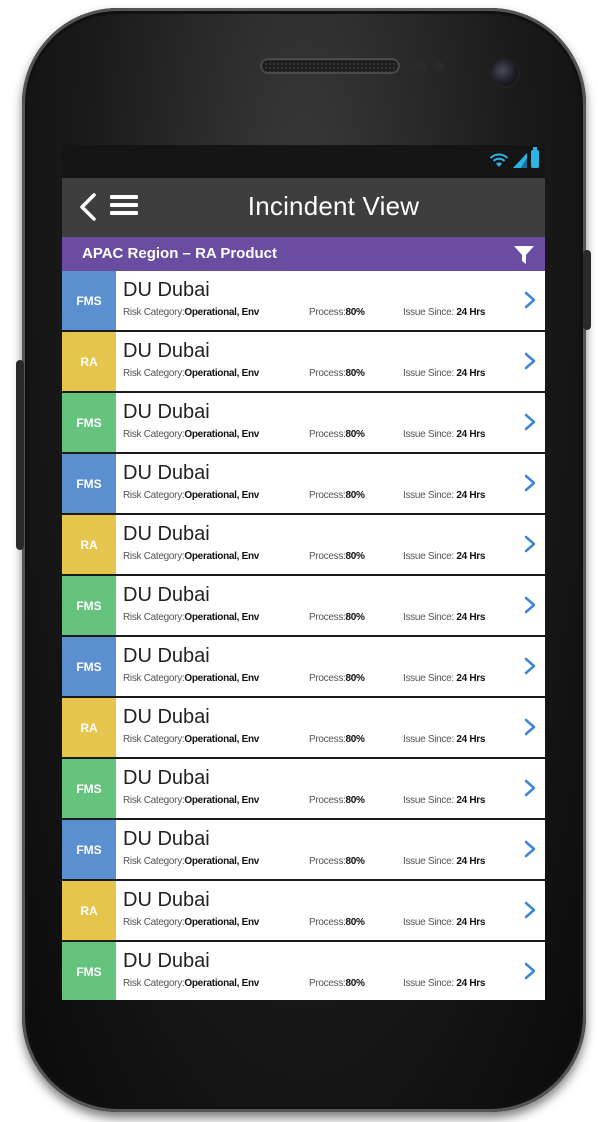 The height and width of the screenshot is (1122, 598). What do you see at coordinates (535, 157) in the screenshot?
I see `battery-icon` at bounding box center [535, 157].